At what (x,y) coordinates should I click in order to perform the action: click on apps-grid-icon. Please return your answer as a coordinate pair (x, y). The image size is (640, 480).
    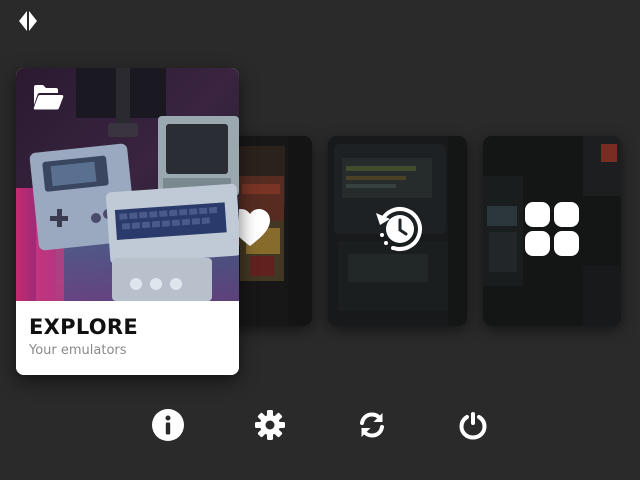
    Looking at the image, I should click on (552, 231).